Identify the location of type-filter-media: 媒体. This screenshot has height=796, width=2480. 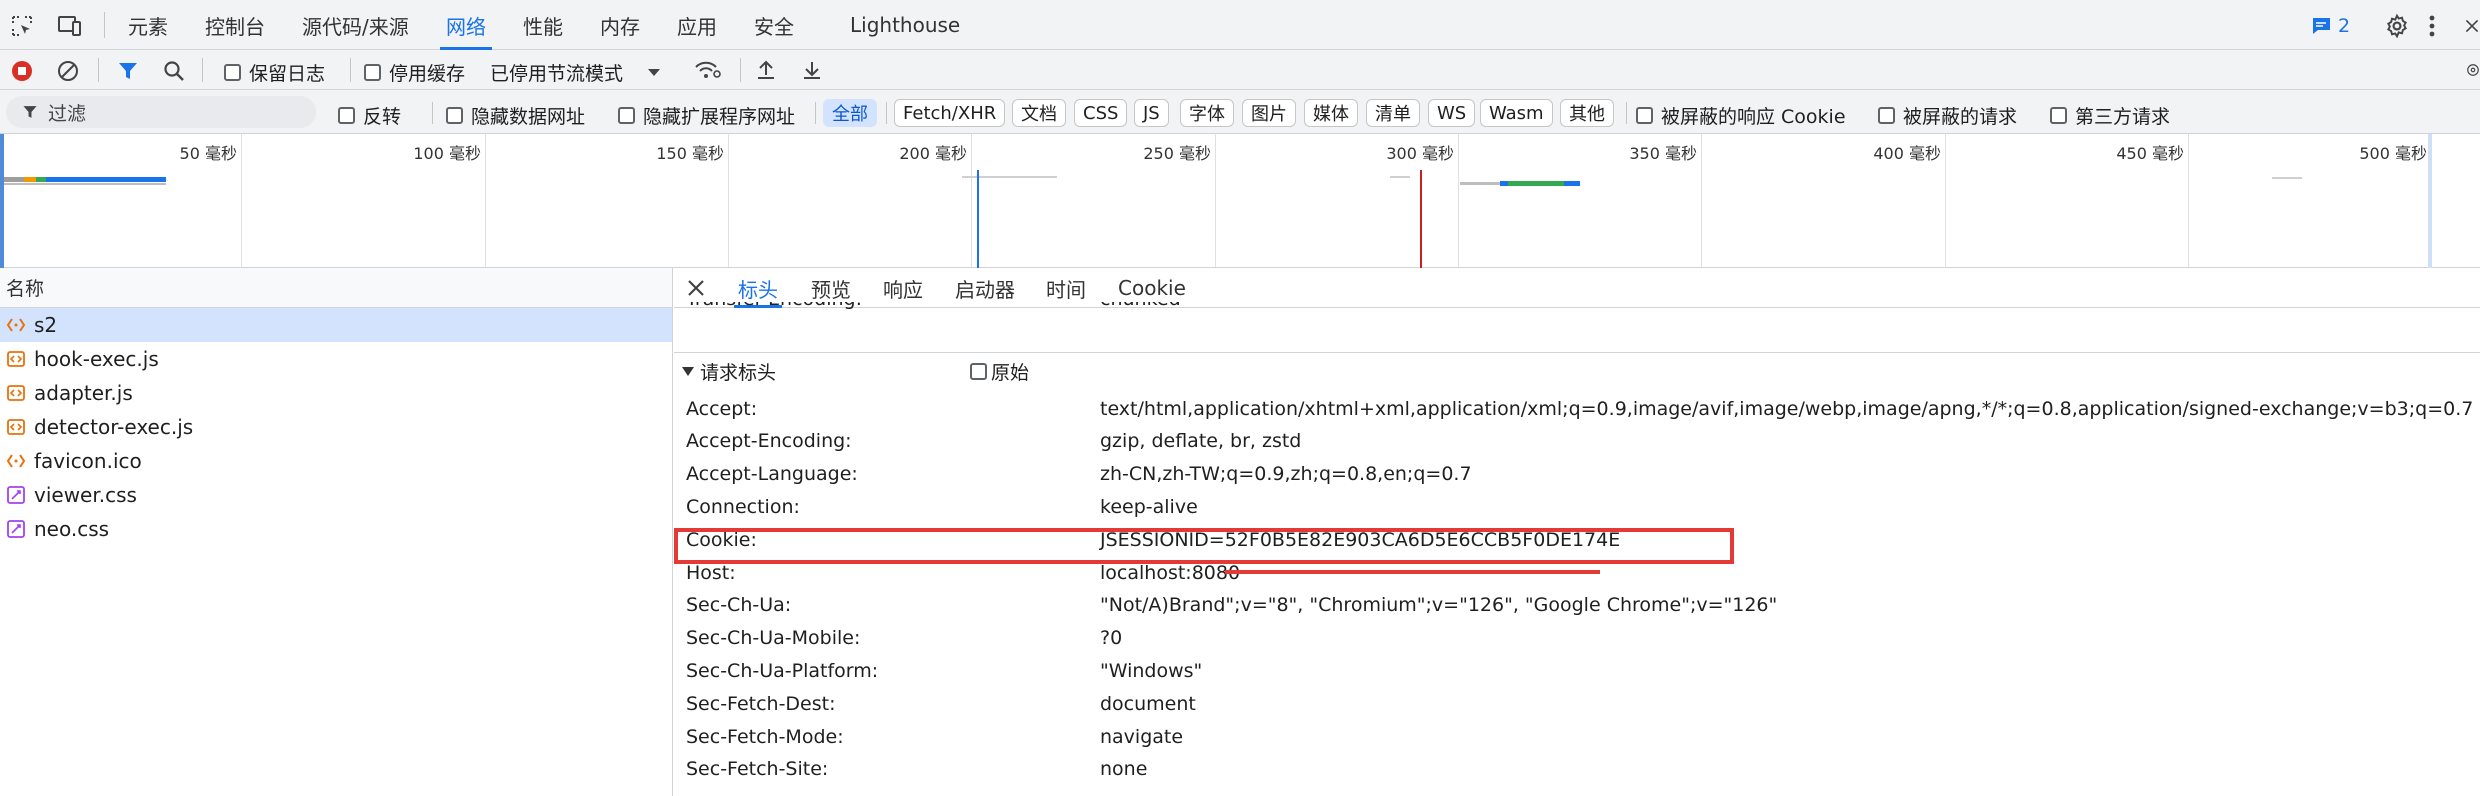
(1331, 113).